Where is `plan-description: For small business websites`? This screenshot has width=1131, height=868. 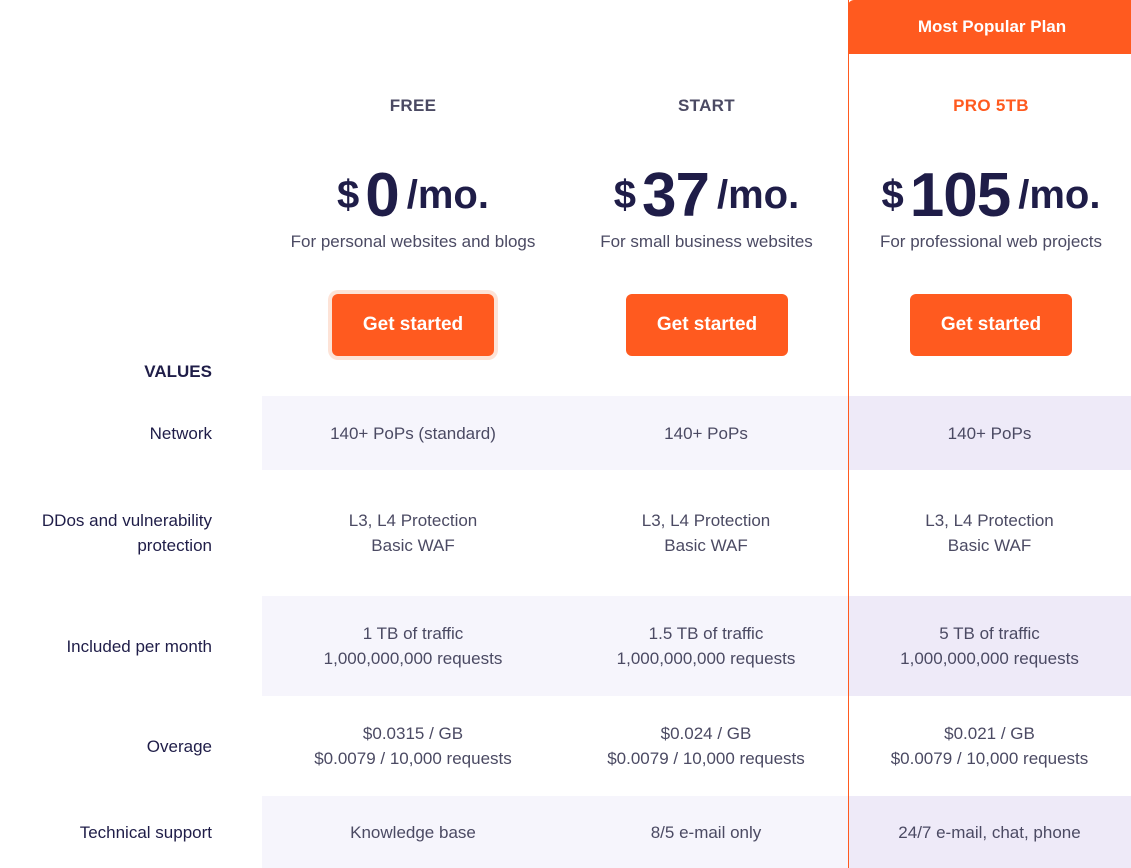
plan-description: For small business websites is located at coordinates (706, 241).